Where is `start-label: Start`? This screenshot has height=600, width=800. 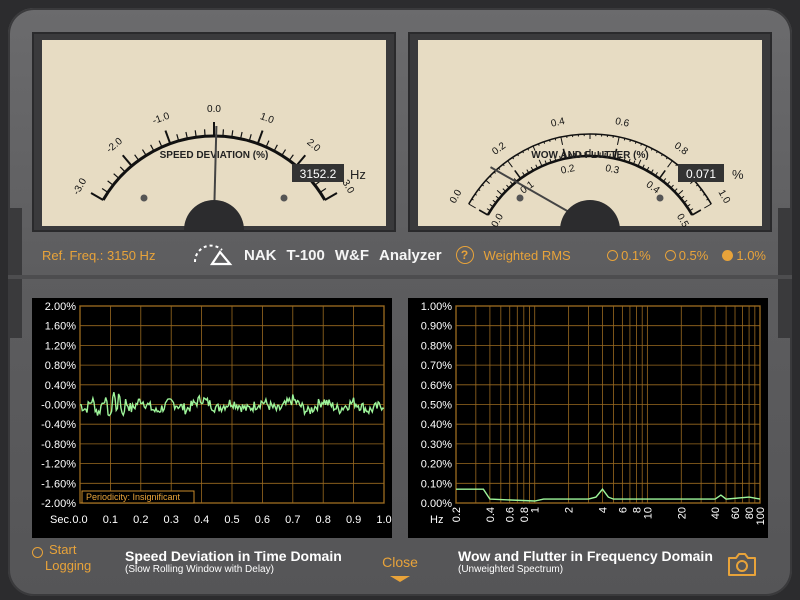 start-label: Start is located at coordinates (63, 549).